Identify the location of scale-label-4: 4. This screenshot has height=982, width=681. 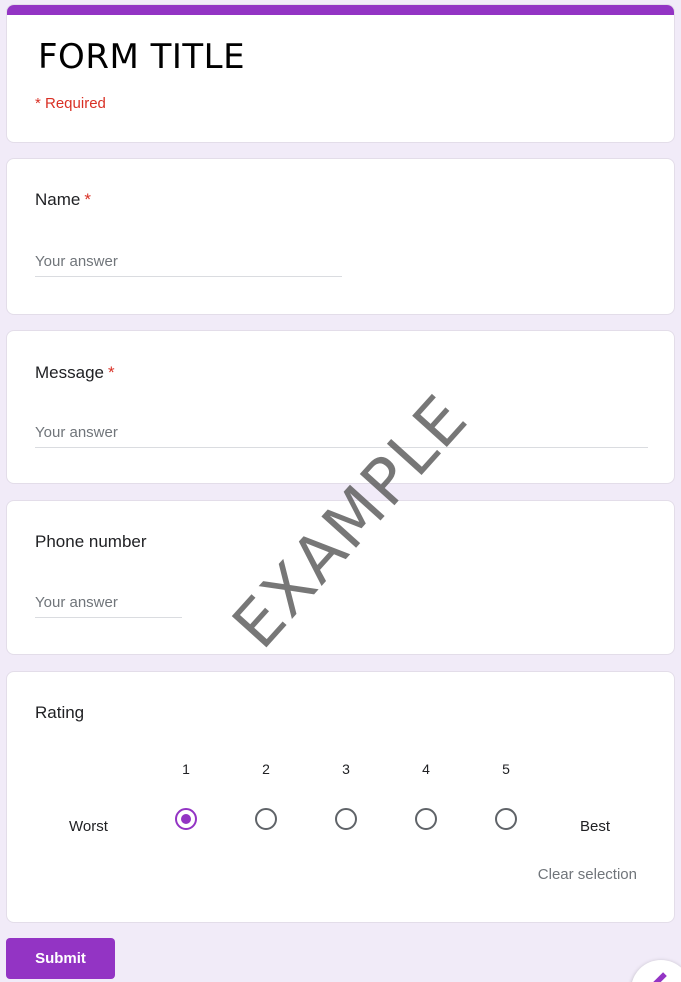
(426, 769).